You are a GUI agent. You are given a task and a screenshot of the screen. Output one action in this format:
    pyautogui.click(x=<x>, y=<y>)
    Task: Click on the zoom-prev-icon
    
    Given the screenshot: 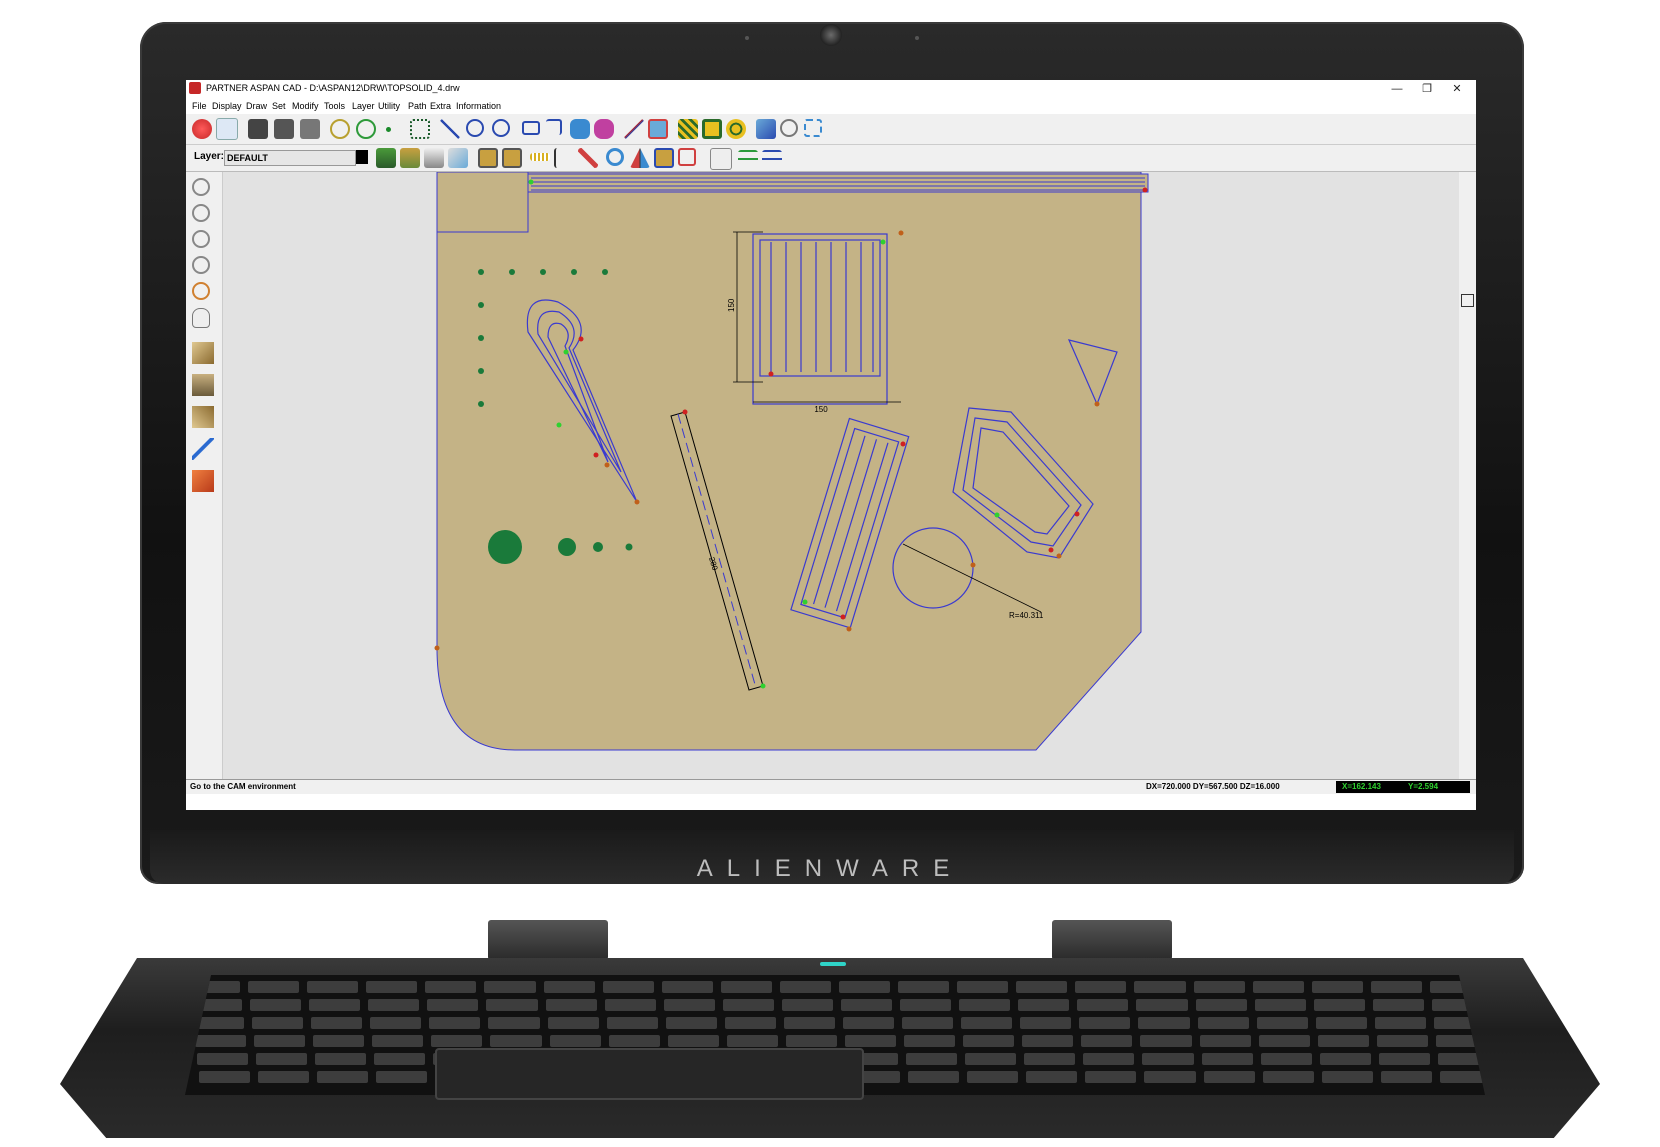 What is the action you would take?
    pyautogui.click(x=201, y=187)
    